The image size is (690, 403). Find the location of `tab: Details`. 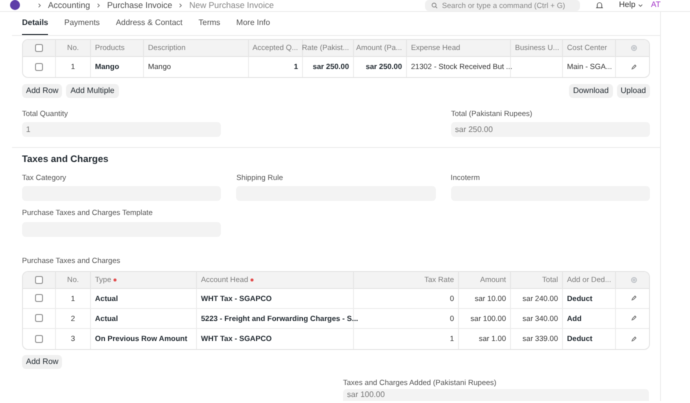

tab: Details is located at coordinates (35, 23).